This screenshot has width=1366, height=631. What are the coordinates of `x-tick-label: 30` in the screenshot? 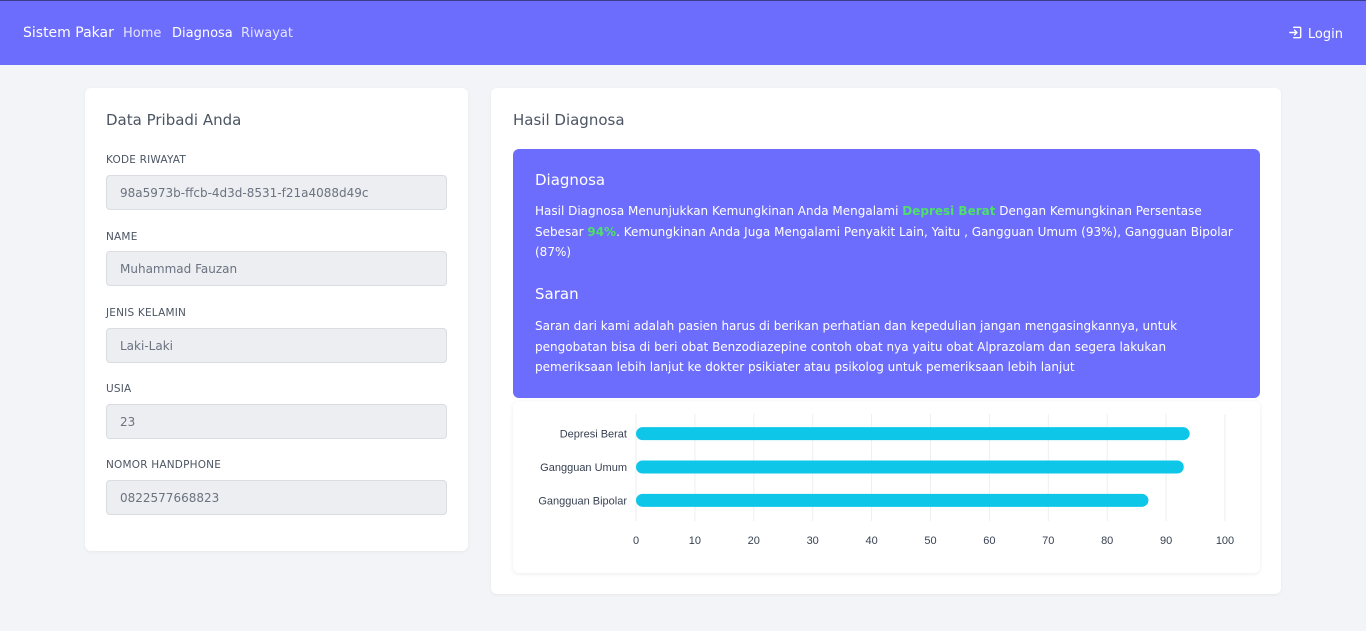 It's located at (813, 541).